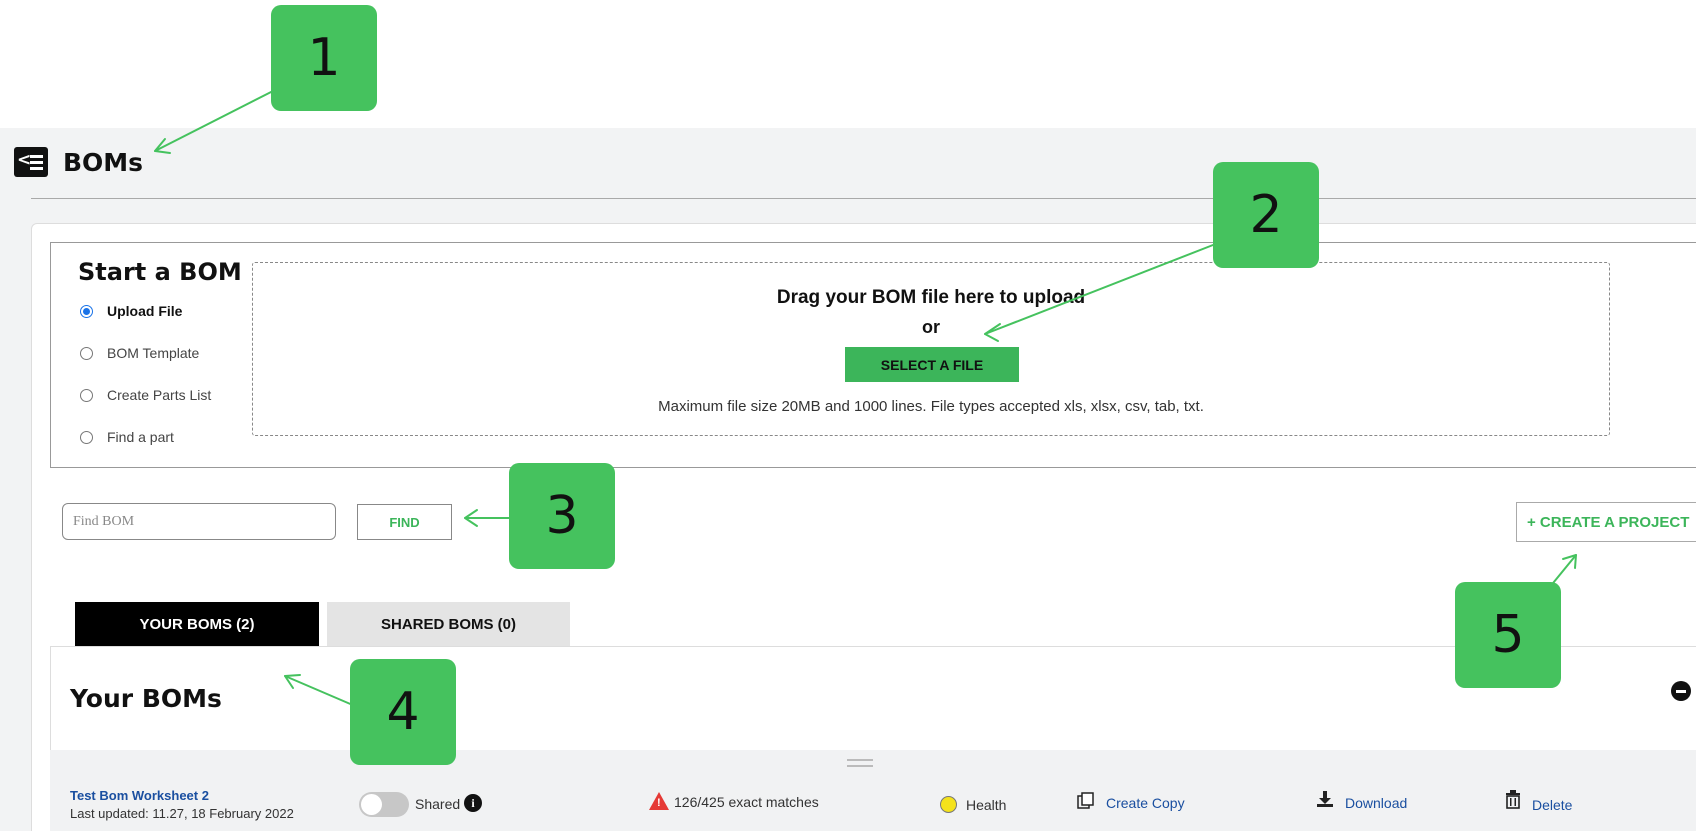 The height and width of the screenshot is (831, 1696). What do you see at coordinates (931, 297) in the screenshot?
I see `dropzone-title: Drag your BOM file here to upload` at bounding box center [931, 297].